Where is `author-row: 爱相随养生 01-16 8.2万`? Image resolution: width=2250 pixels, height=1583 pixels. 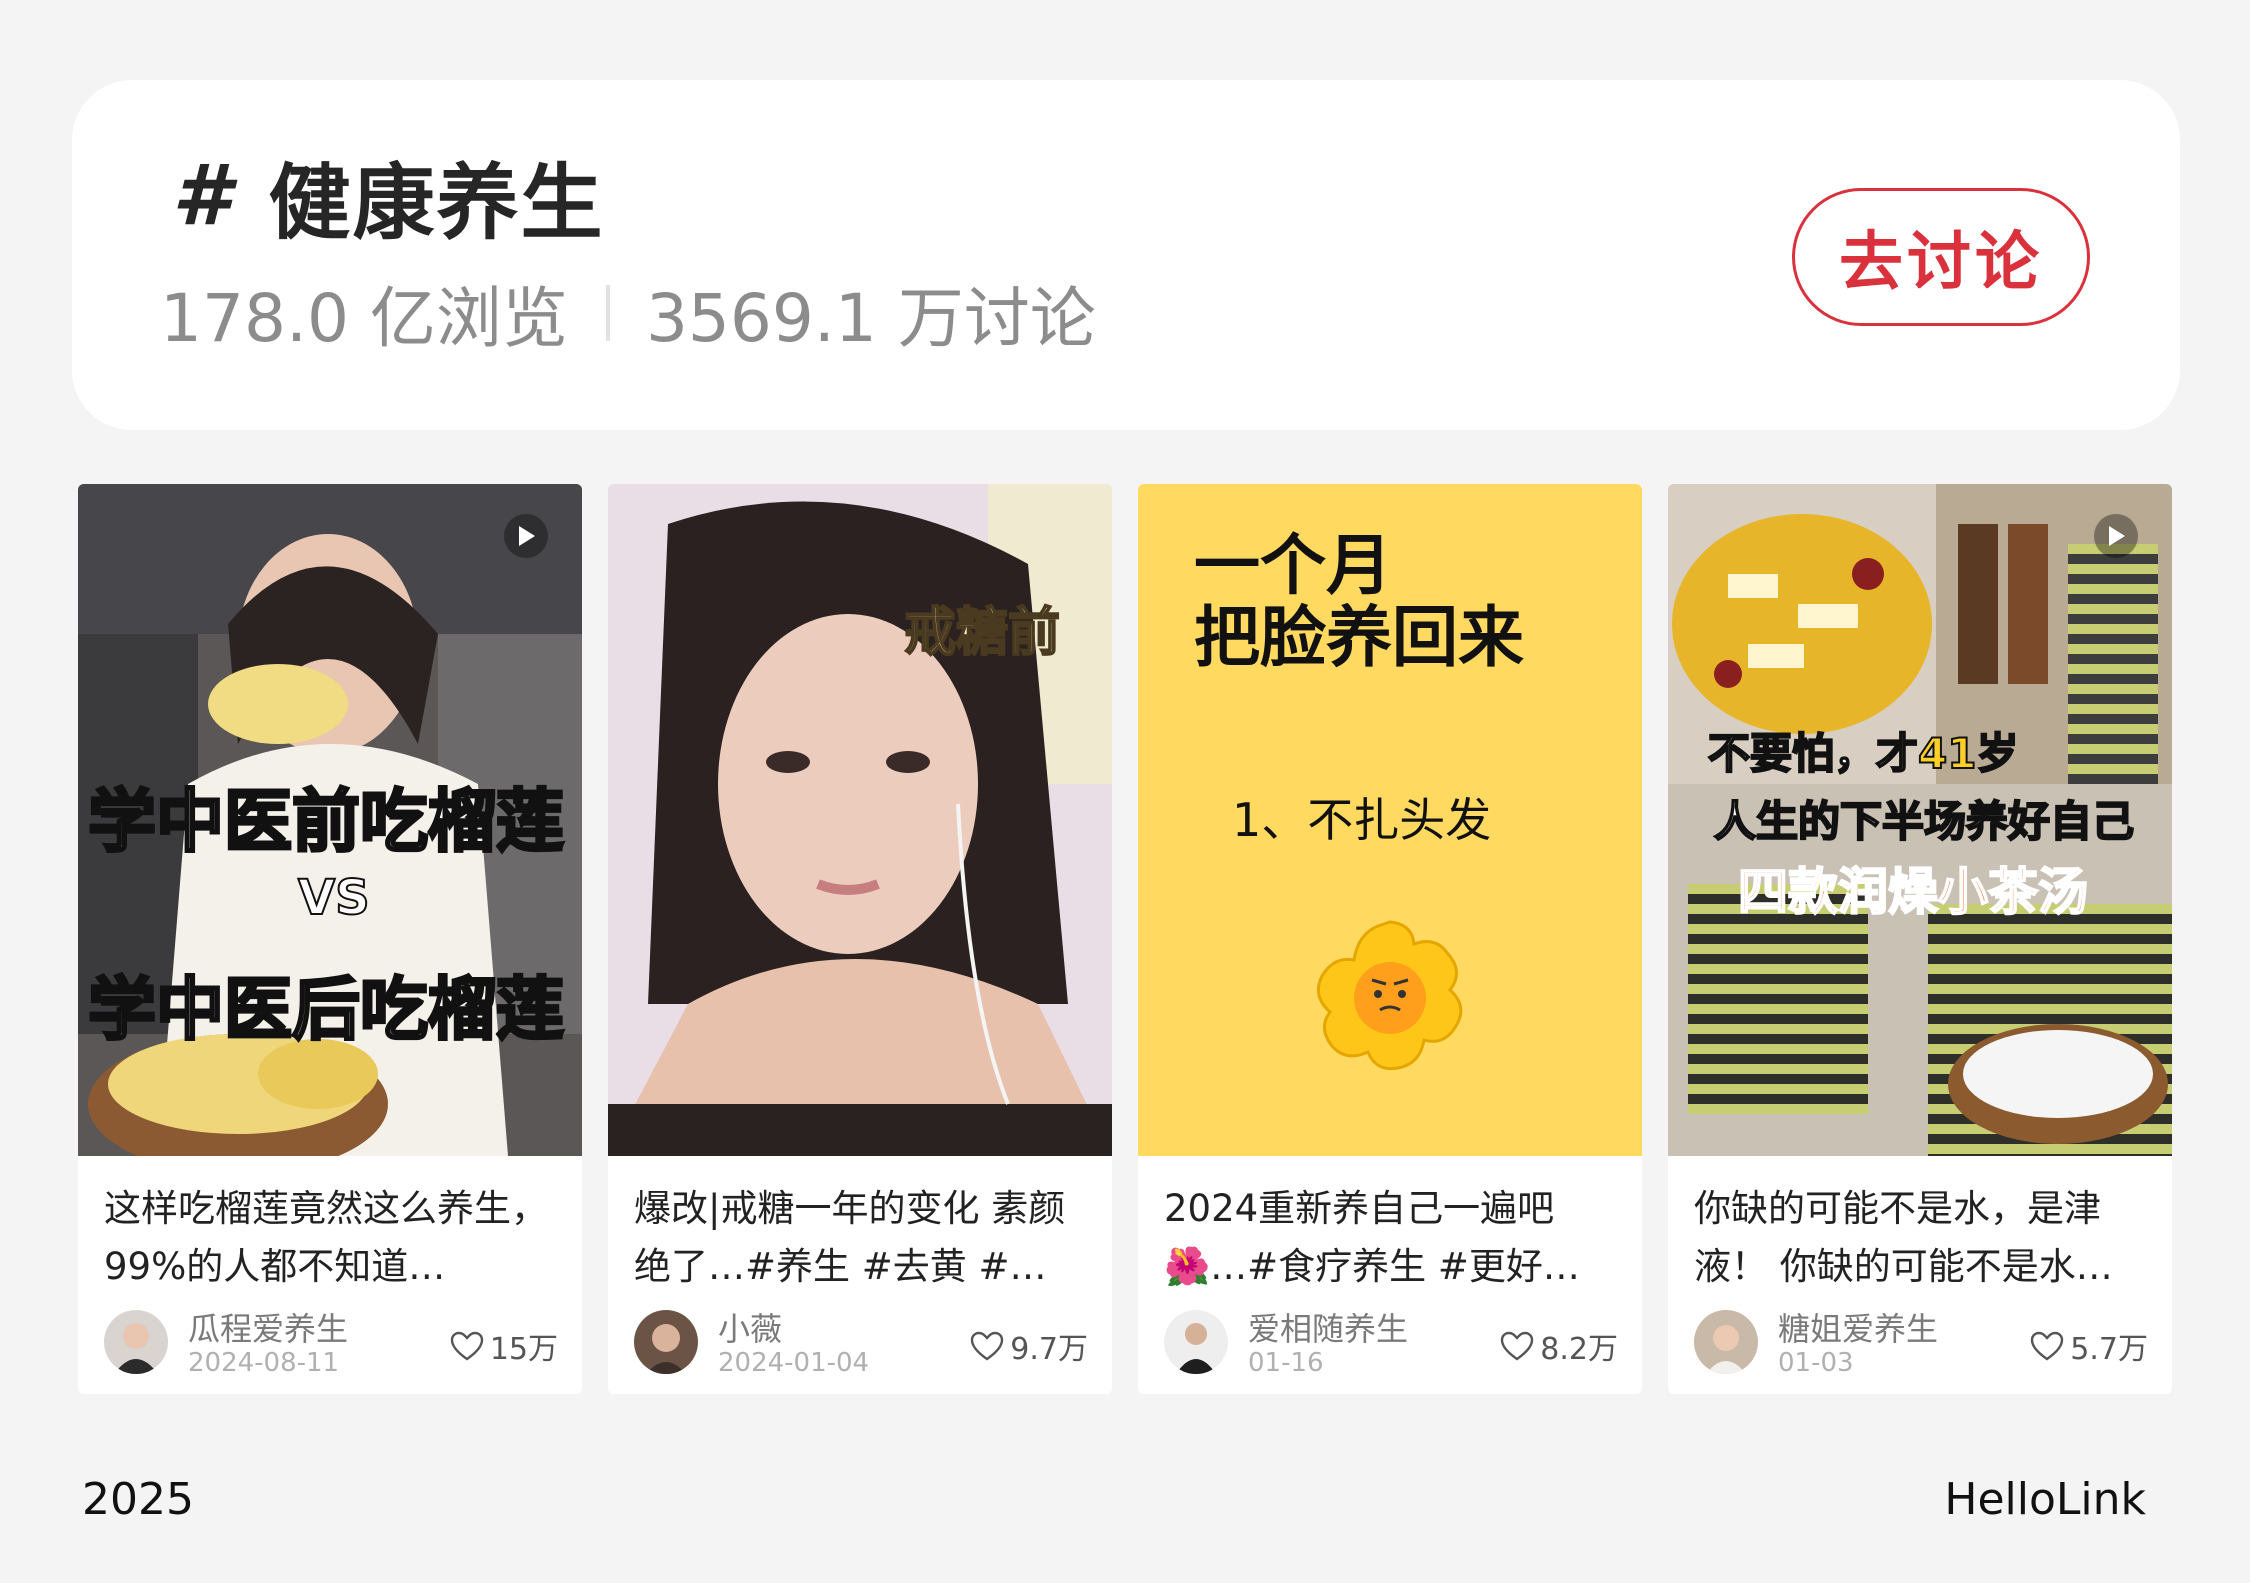
author-row: 爱相随养生 01-16 8.2万 is located at coordinates (1391, 1344).